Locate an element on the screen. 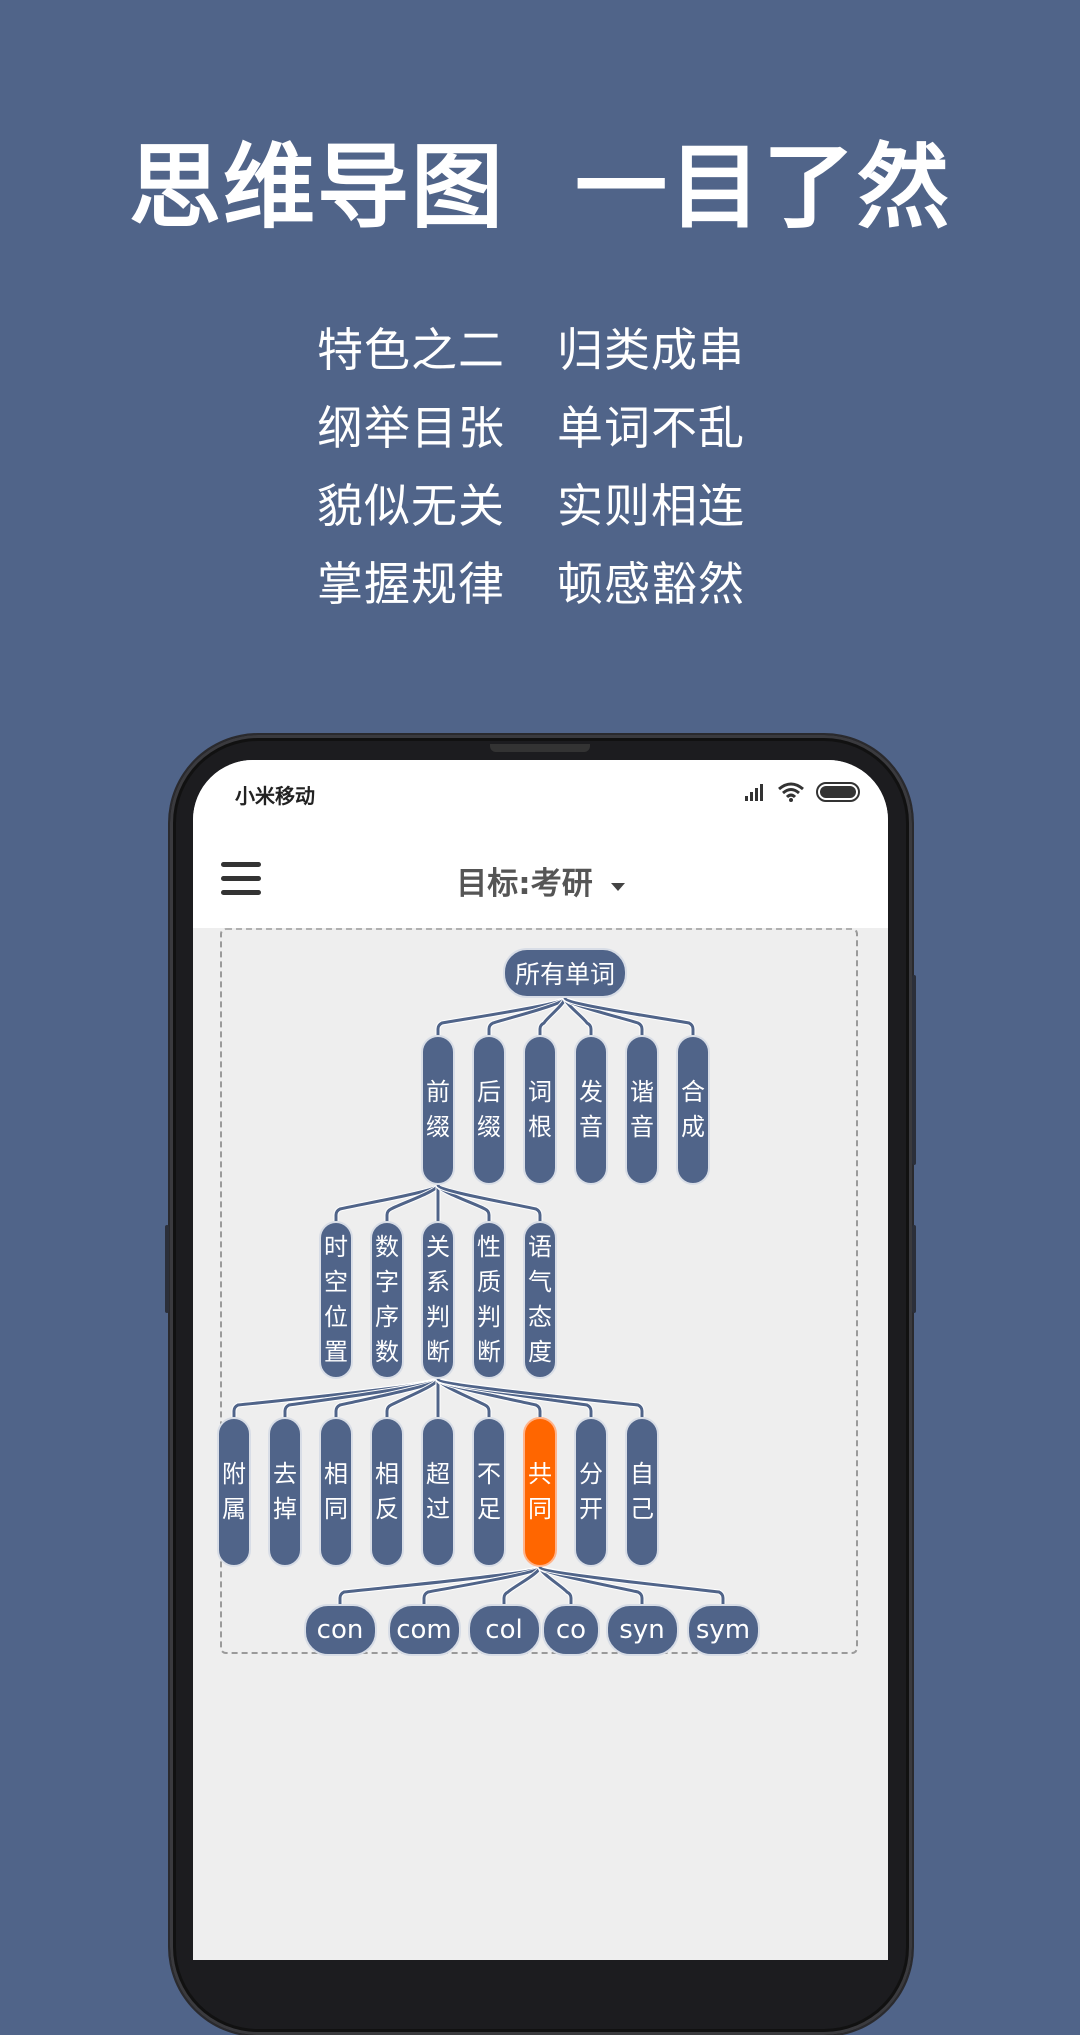  level1-node: 前缀 is located at coordinates (438, 1110).